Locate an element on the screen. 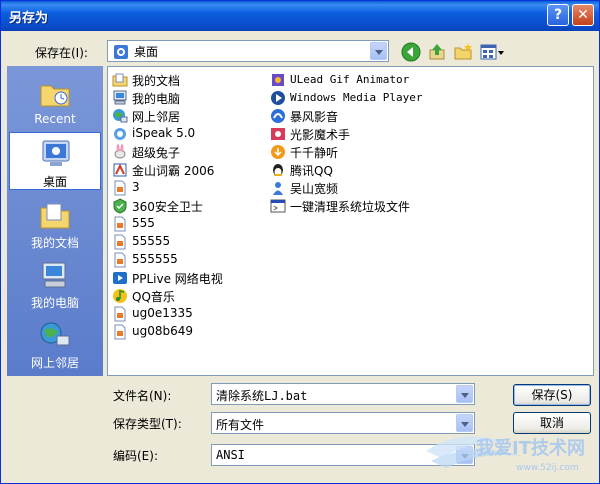 This screenshot has width=600, height=484. list-item: 55555 is located at coordinates (187, 242).